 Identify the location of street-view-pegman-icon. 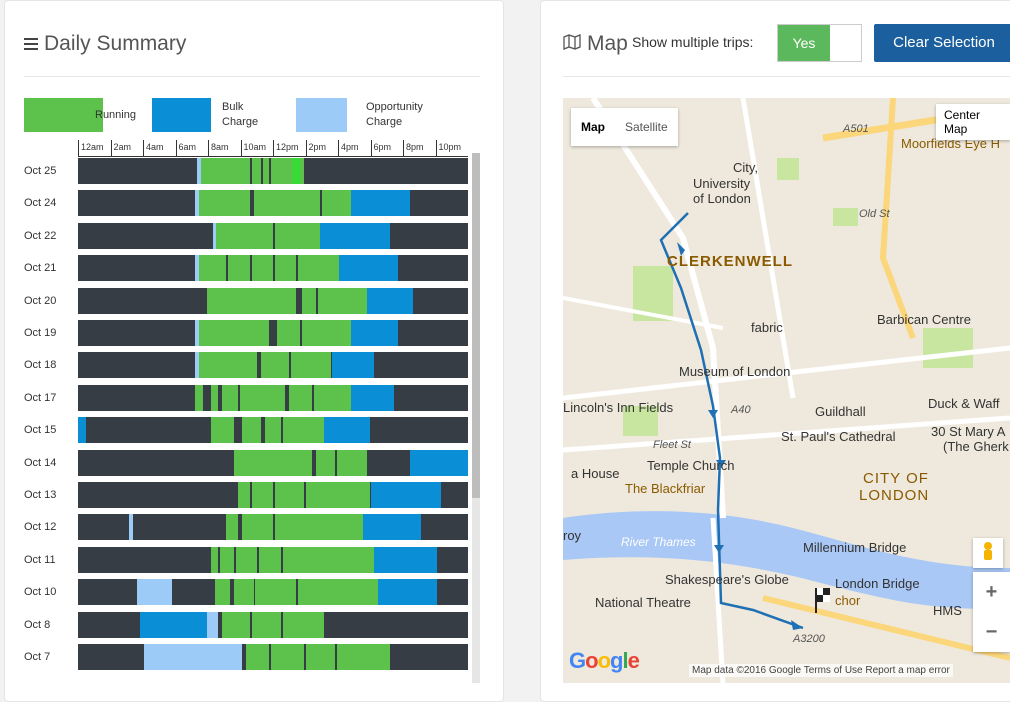
(988, 553).